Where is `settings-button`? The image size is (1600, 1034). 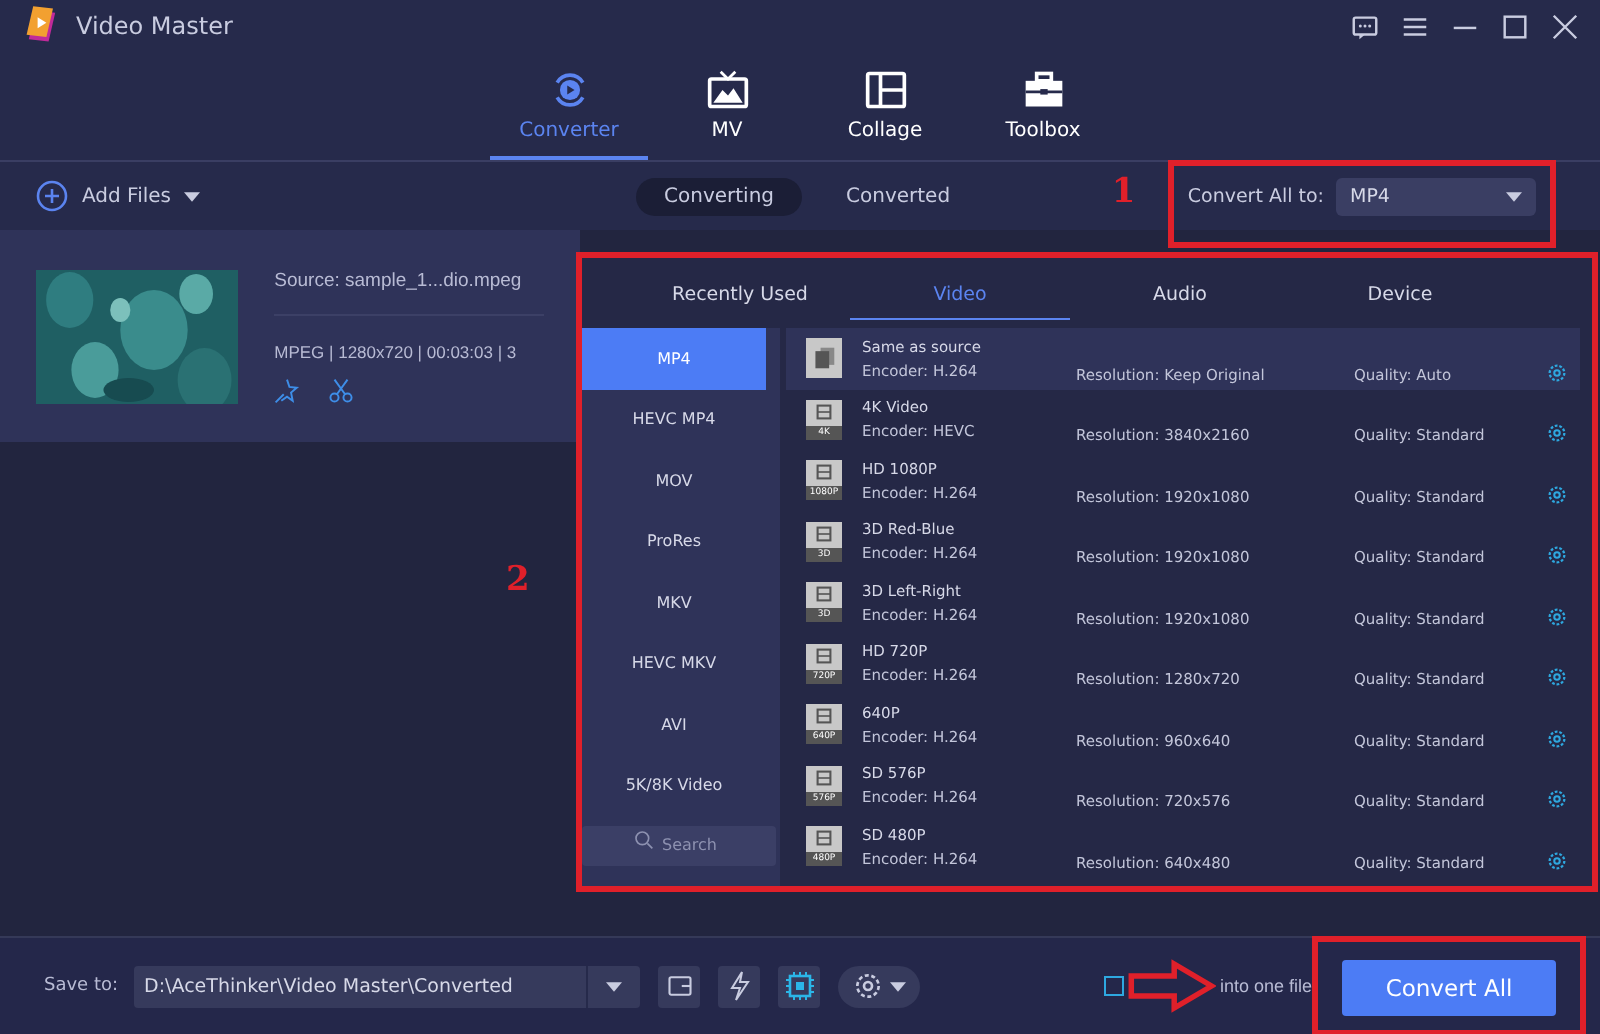
settings-button is located at coordinates (879, 986).